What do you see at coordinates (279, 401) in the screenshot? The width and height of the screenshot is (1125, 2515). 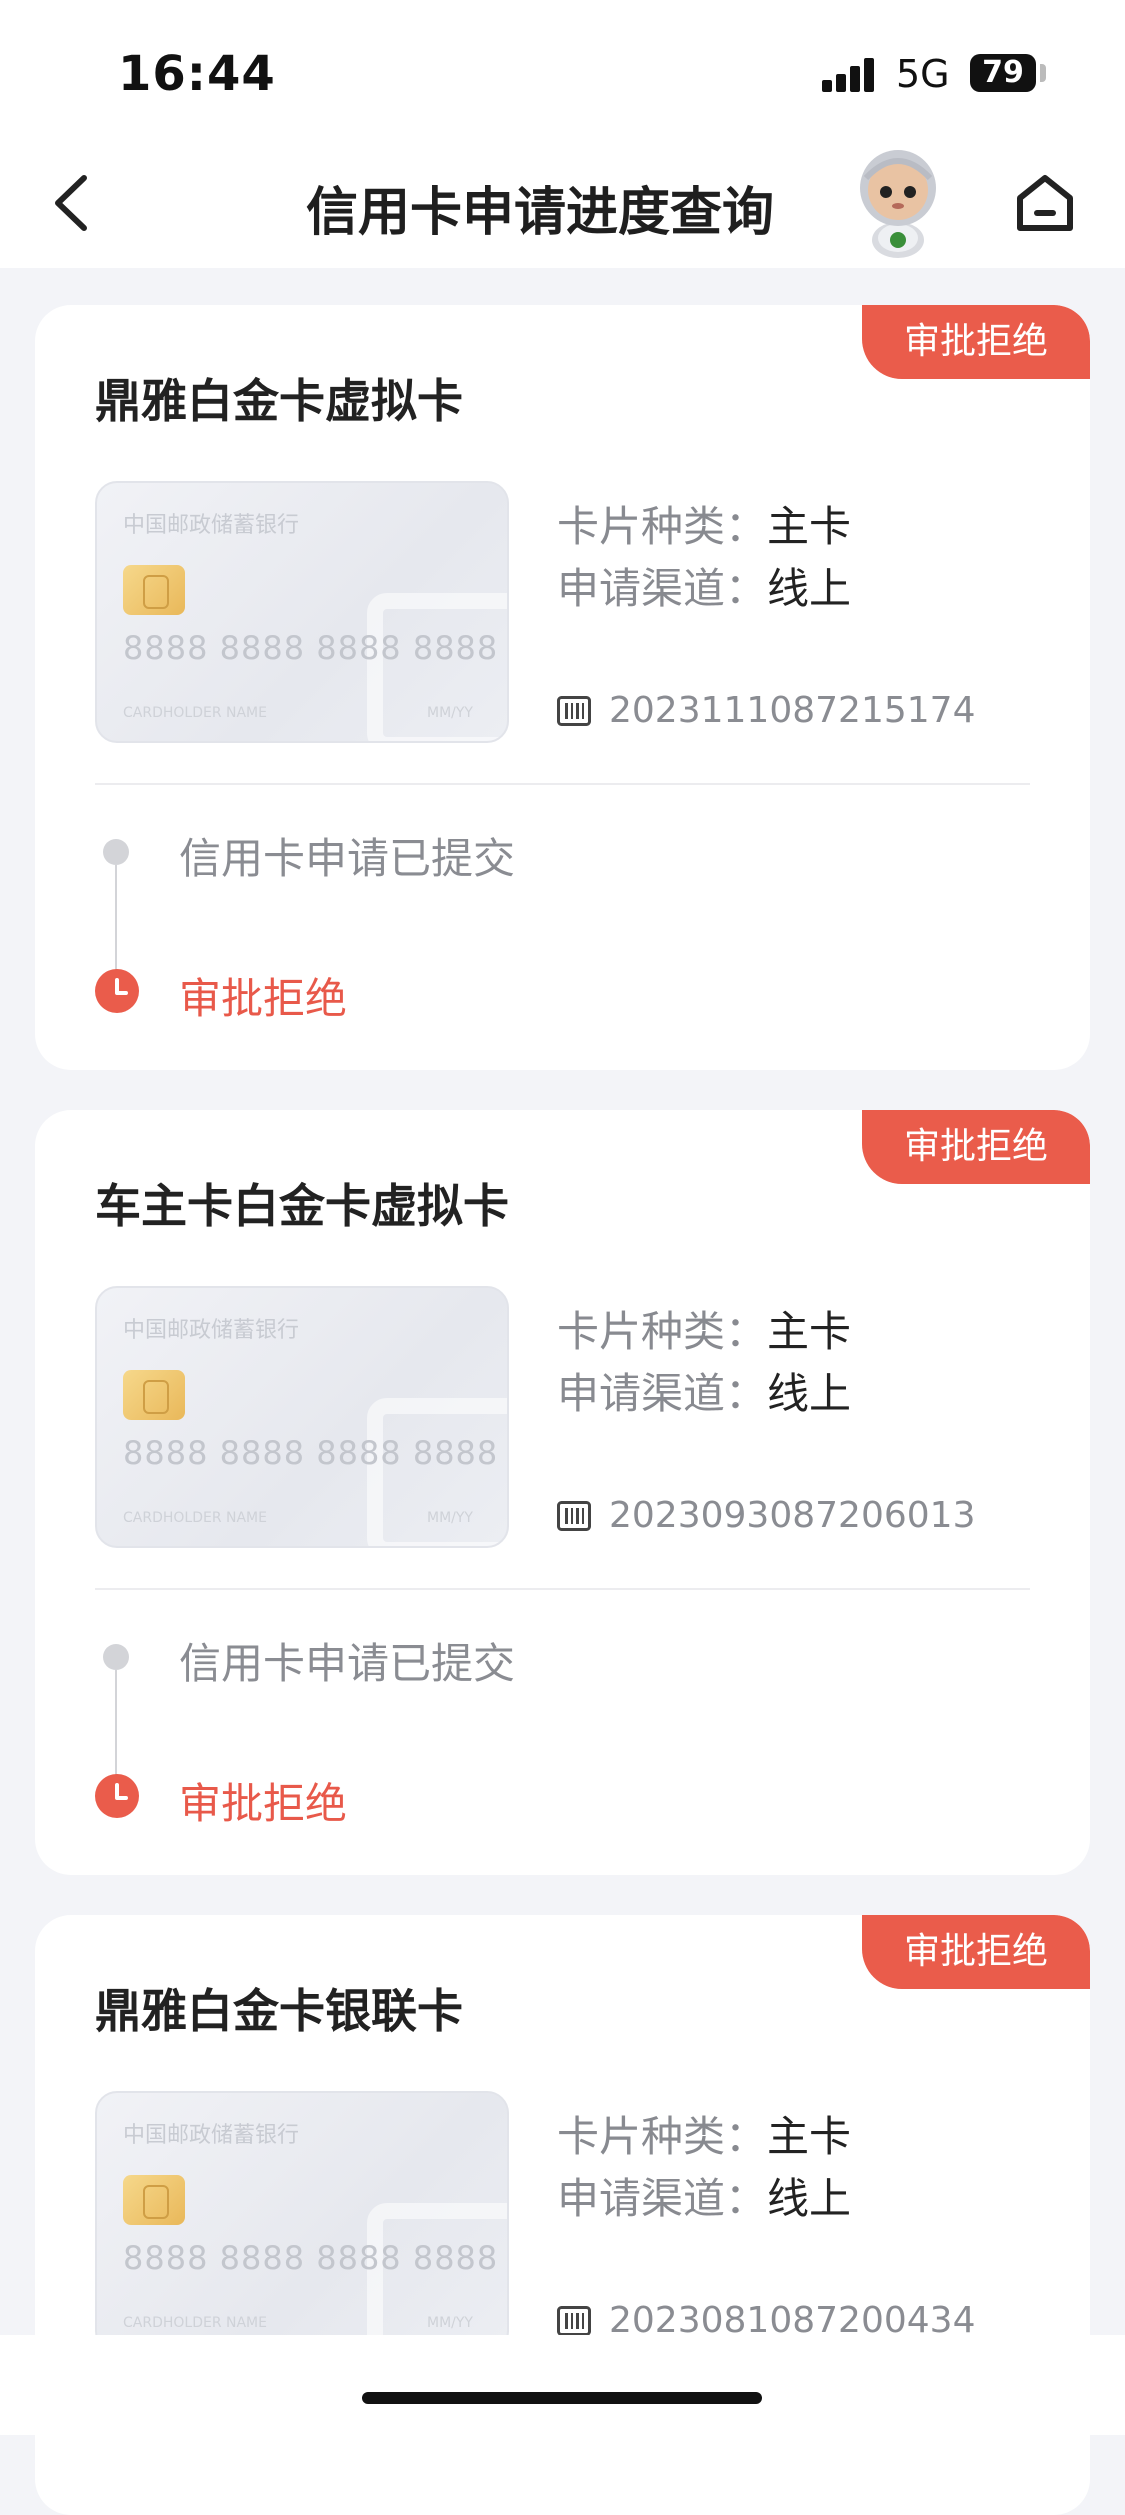 I see `card-product-title: 鼎雅白金卡虚拟卡` at bounding box center [279, 401].